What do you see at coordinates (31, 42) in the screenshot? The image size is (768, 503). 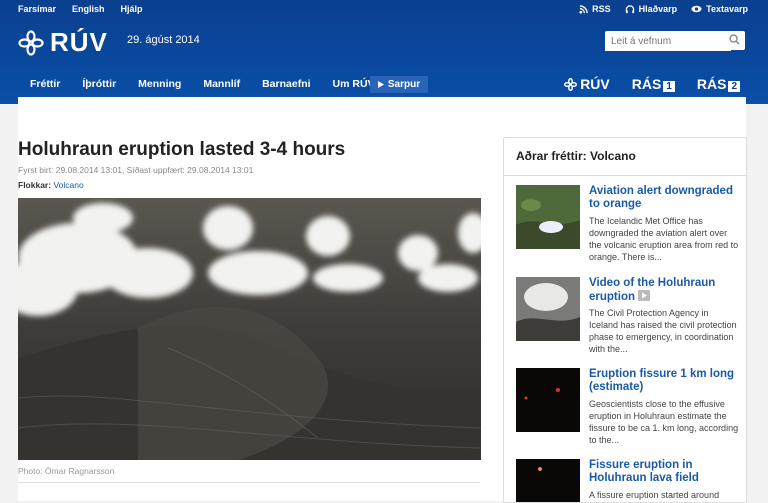 I see `ruv-logo-icon` at bounding box center [31, 42].